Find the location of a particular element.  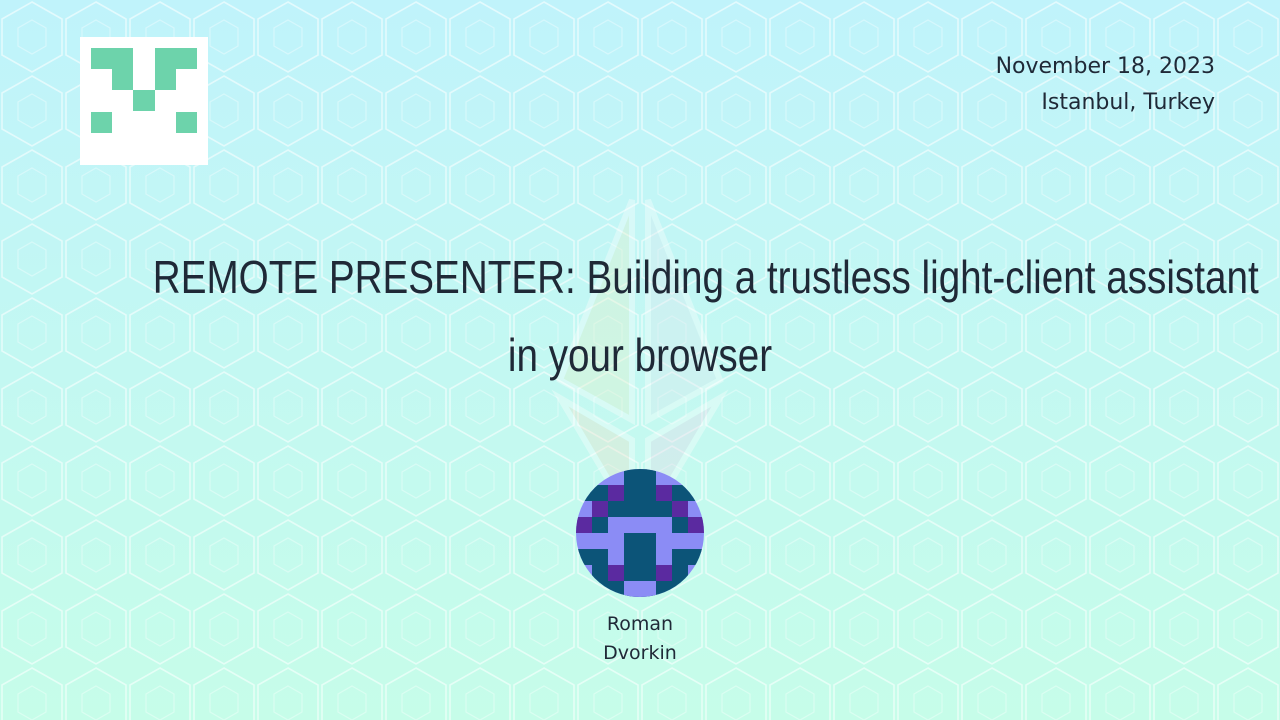

talk-title-line-2: in your browser is located at coordinates (640, 355).